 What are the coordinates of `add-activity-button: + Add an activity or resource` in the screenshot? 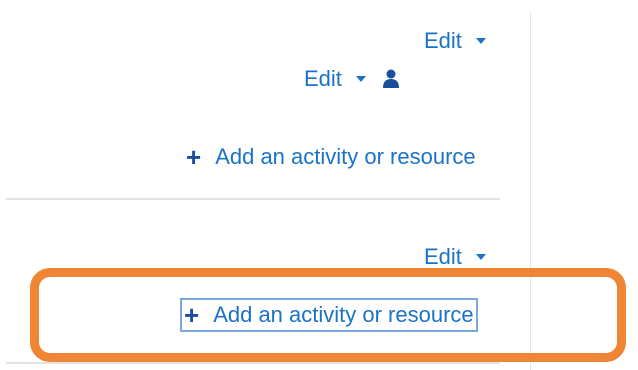 It's located at (331, 157).